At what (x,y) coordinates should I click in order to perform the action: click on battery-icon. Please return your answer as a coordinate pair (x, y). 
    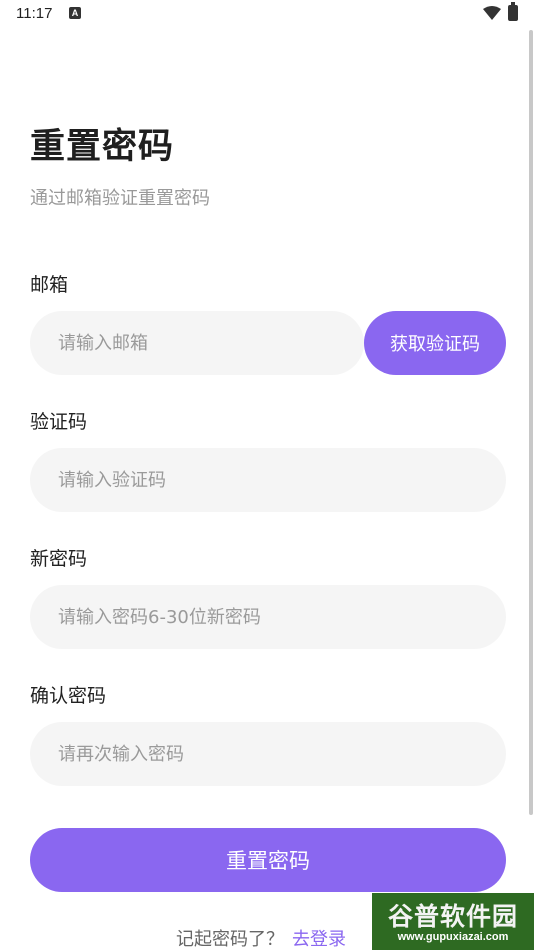
    Looking at the image, I should click on (513, 11).